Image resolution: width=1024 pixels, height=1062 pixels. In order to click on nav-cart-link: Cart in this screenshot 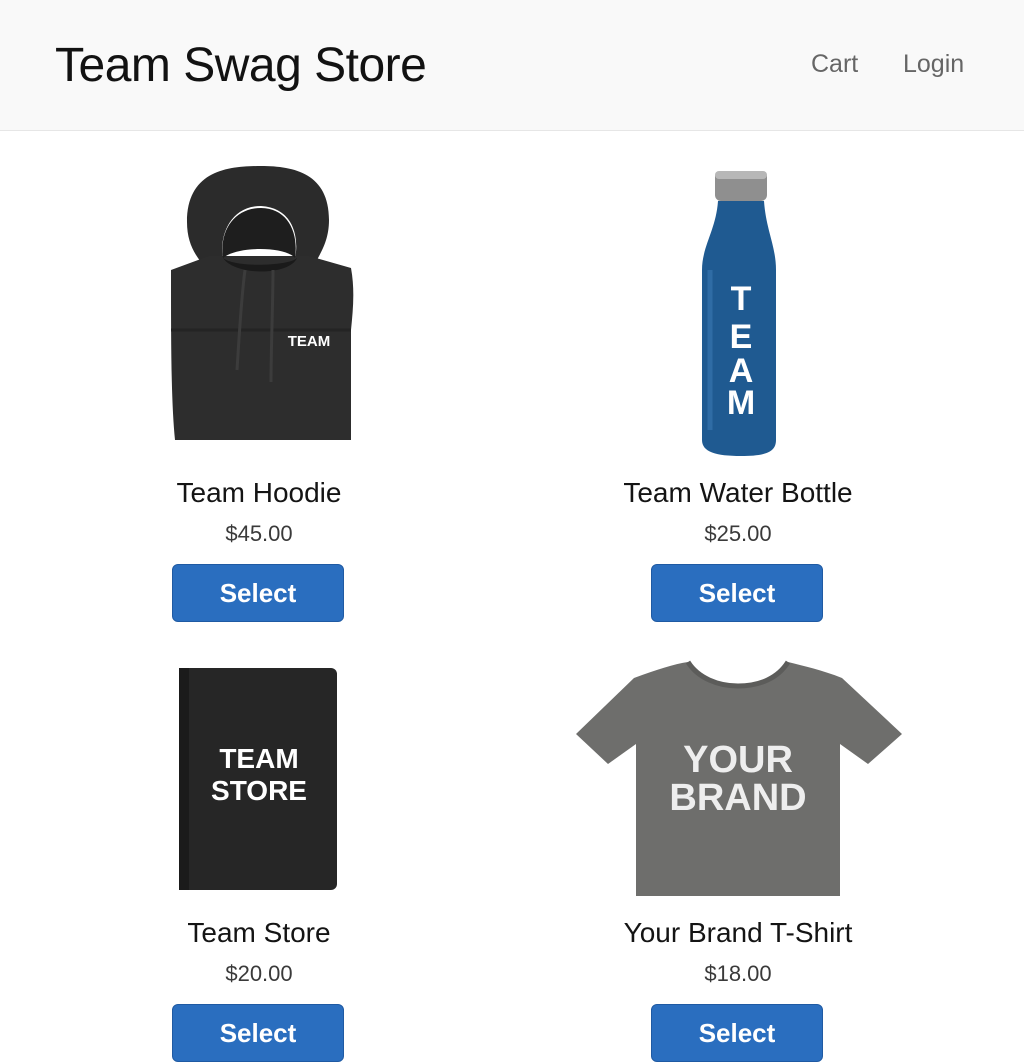, I will do `click(834, 64)`.